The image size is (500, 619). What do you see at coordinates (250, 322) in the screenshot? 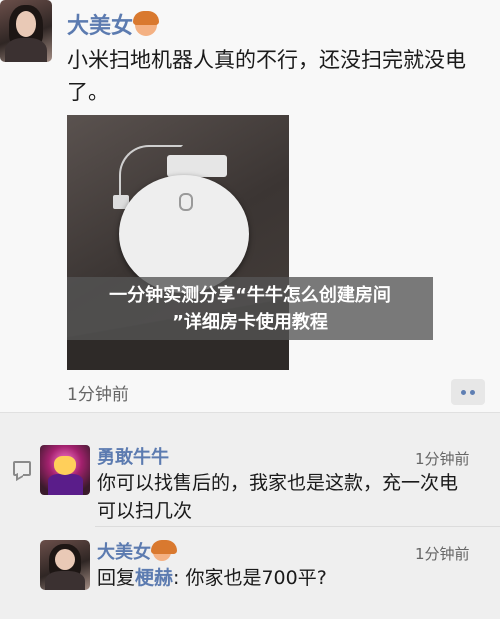
I see `banner-line-2: ”详细房卡使用教程` at bounding box center [250, 322].